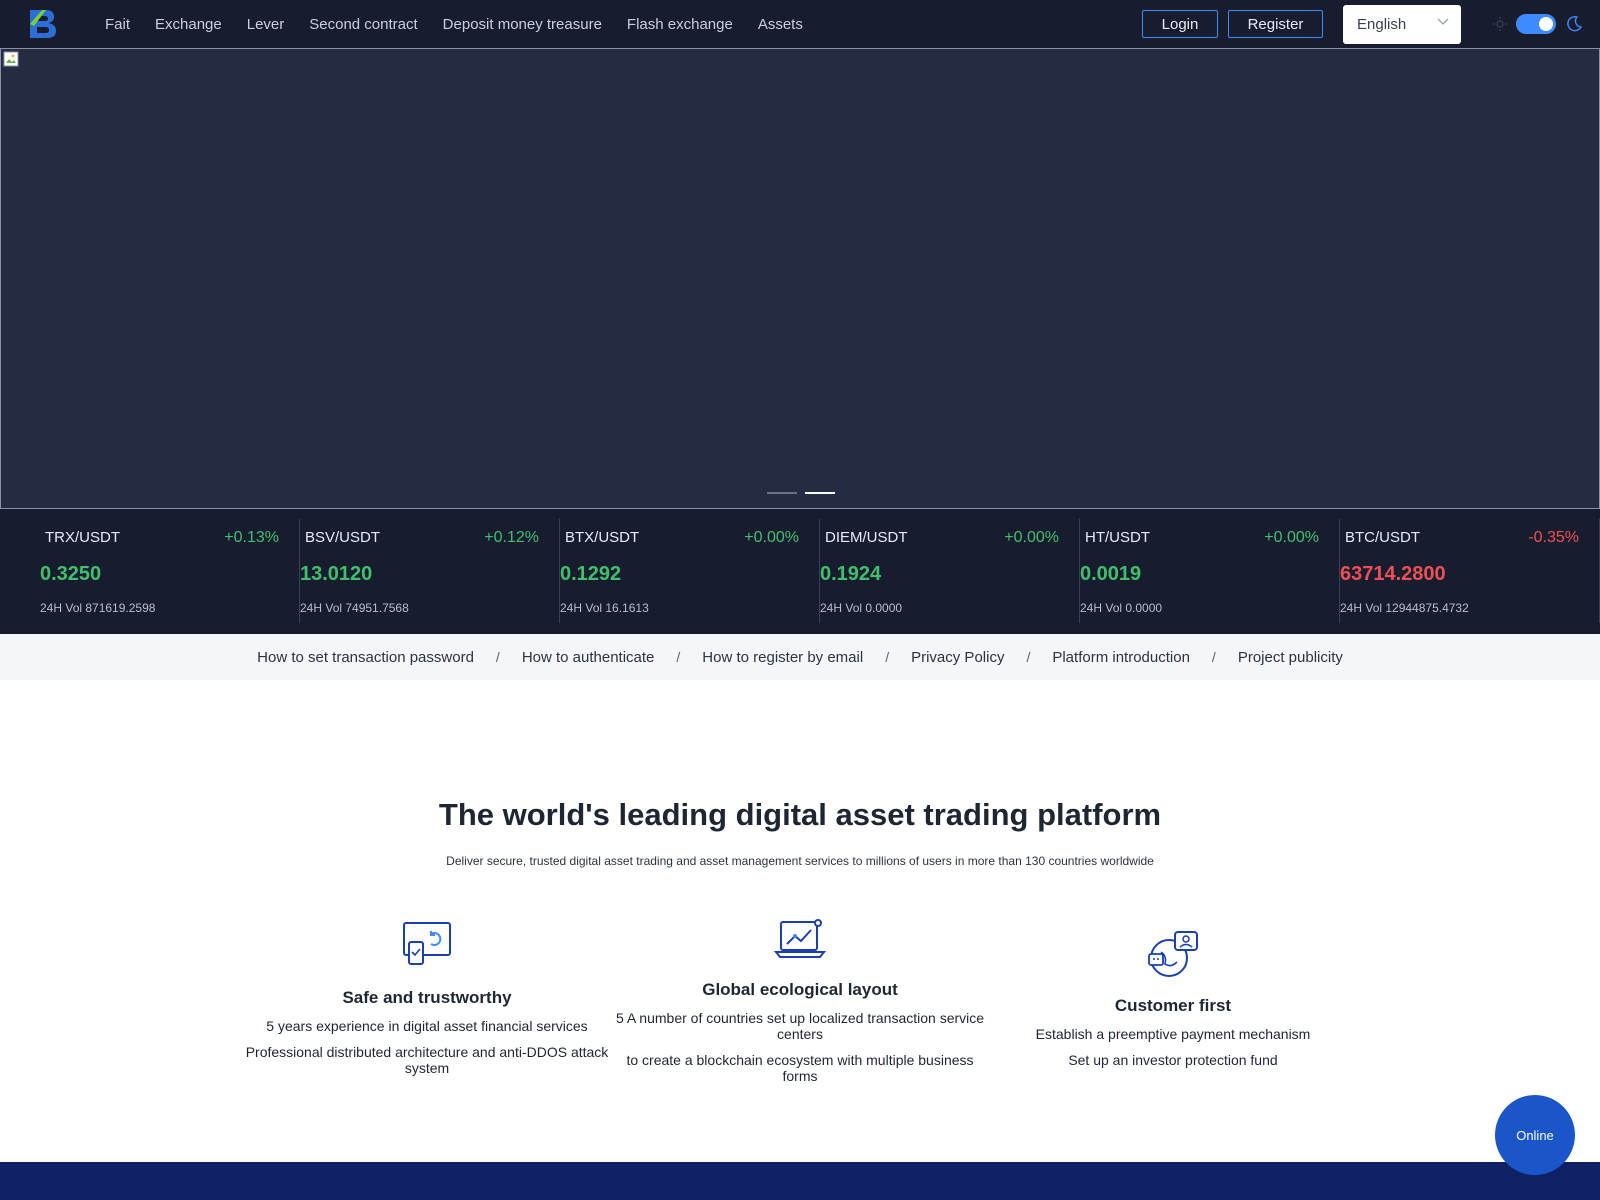 This screenshot has width=1600, height=1200. What do you see at coordinates (680, 24) in the screenshot?
I see `nav-flash-exchange: Flash exchange` at bounding box center [680, 24].